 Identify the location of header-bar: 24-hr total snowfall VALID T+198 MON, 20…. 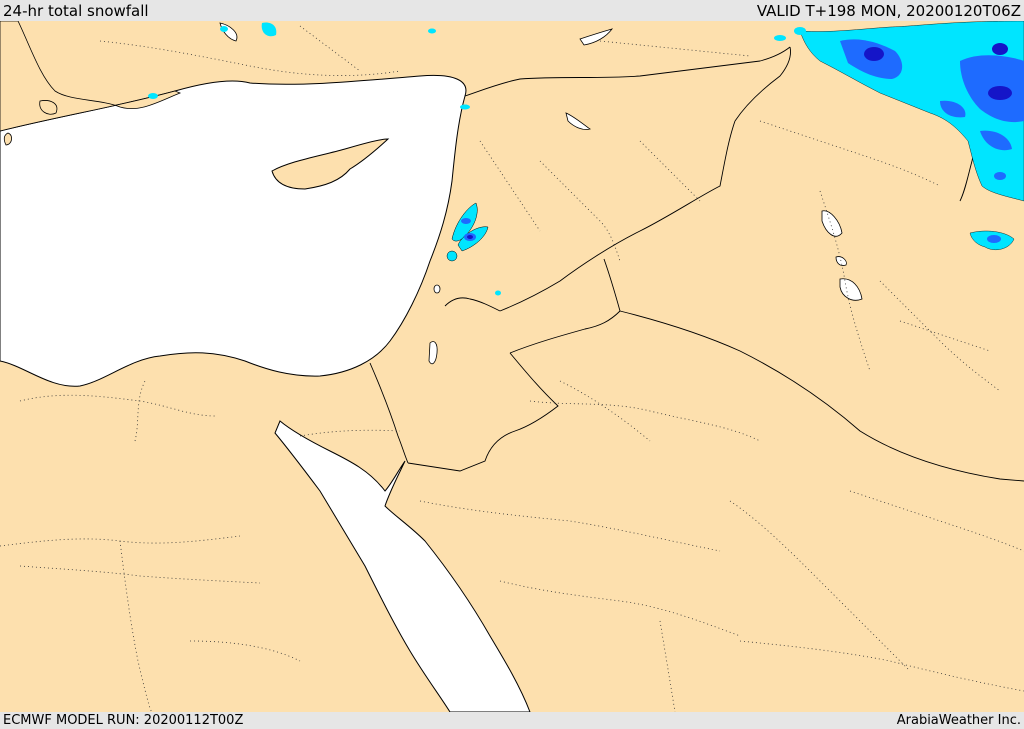
(512, 10).